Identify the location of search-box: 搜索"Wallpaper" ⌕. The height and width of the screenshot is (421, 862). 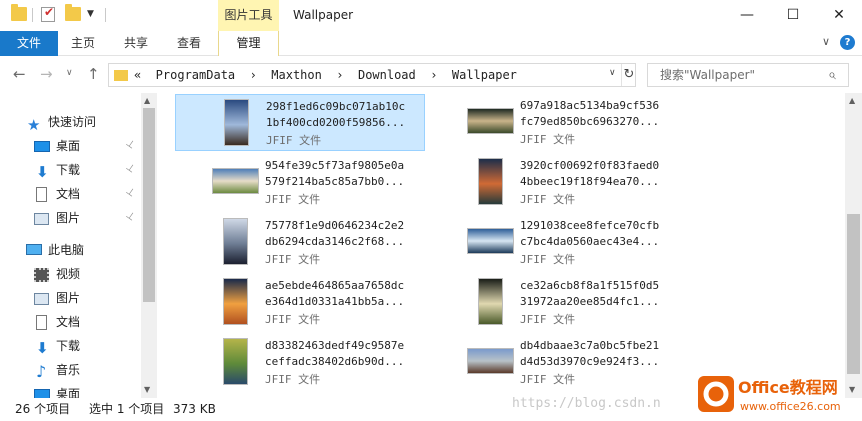
(748, 75).